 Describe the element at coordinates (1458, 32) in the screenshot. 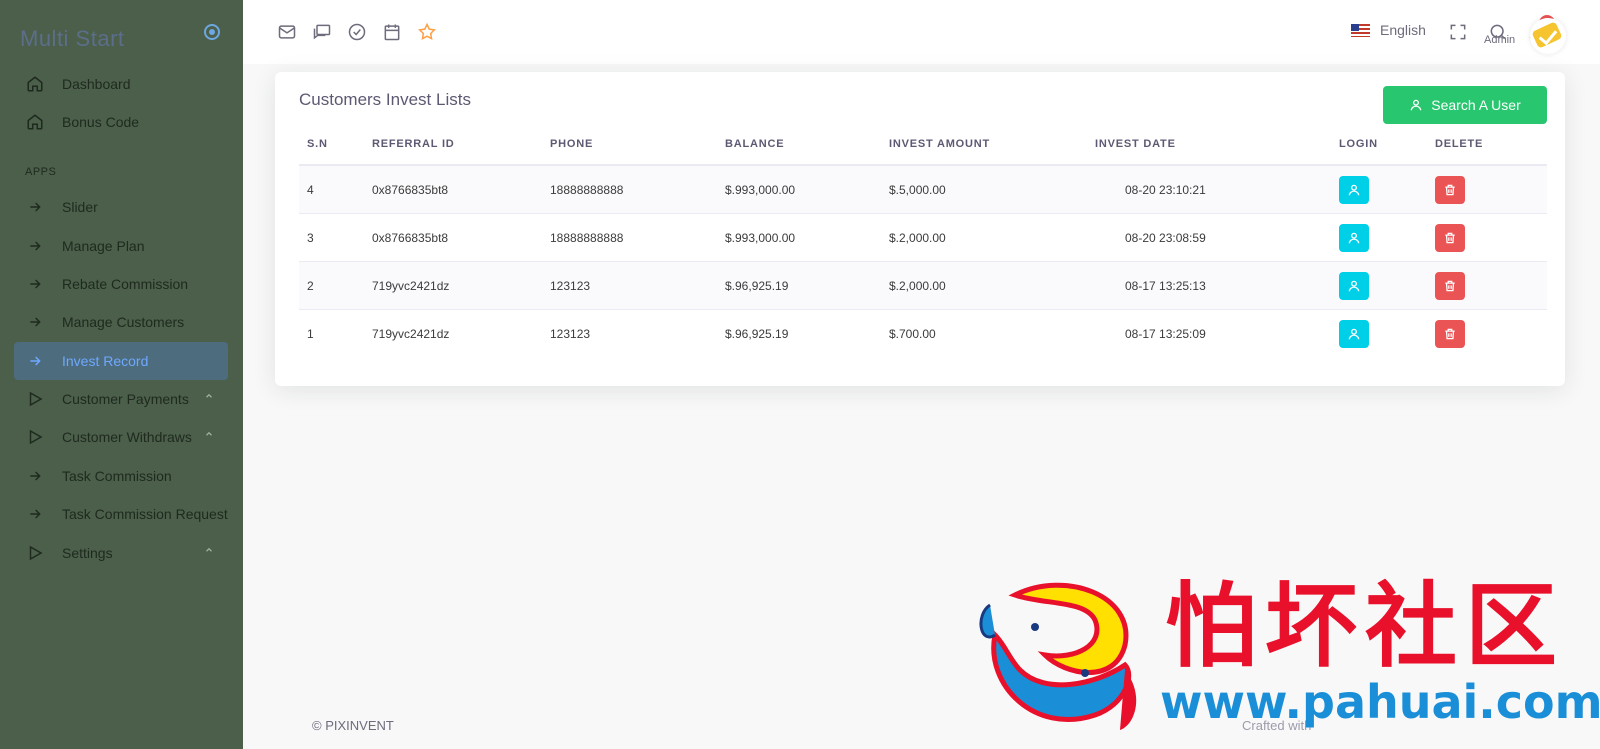

I see `fullscreen-icon` at that location.